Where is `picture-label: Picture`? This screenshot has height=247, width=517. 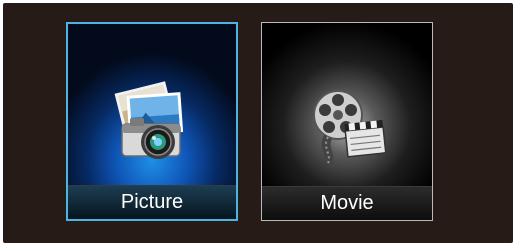
picture-label: Picture is located at coordinates (152, 202).